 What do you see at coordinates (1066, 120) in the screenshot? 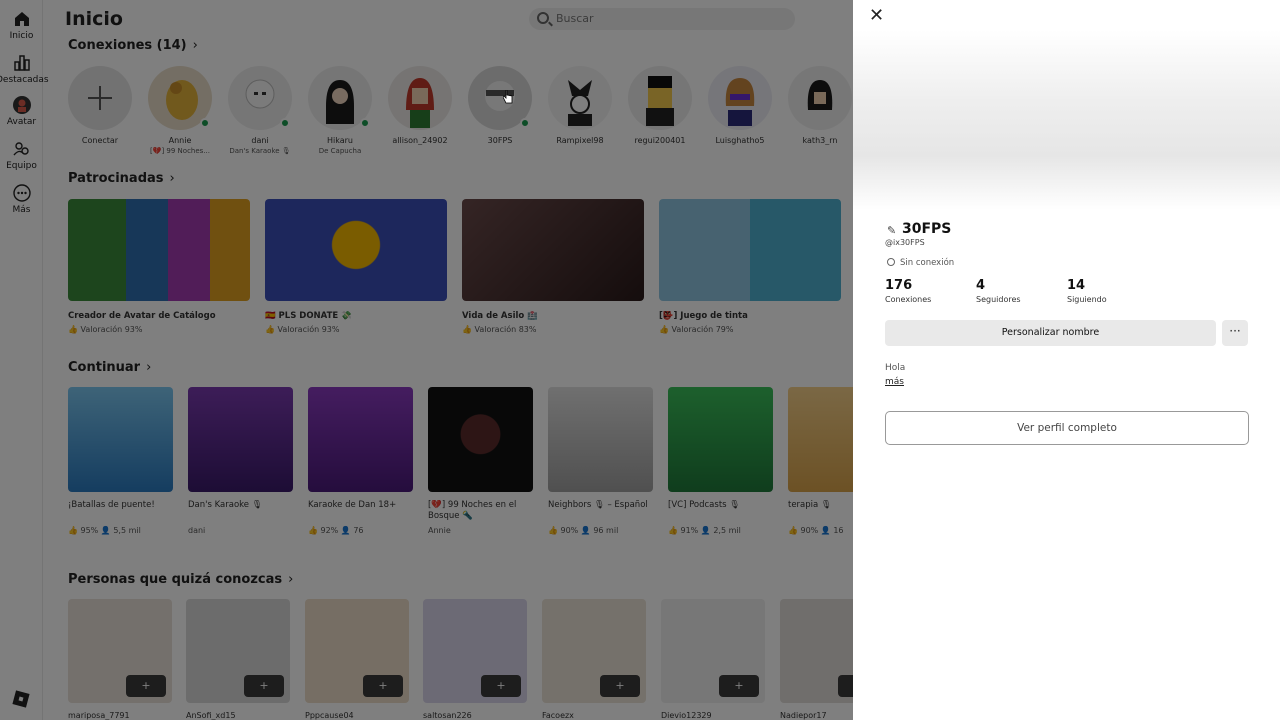
I see `profile-banner` at bounding box center [1066, 120].